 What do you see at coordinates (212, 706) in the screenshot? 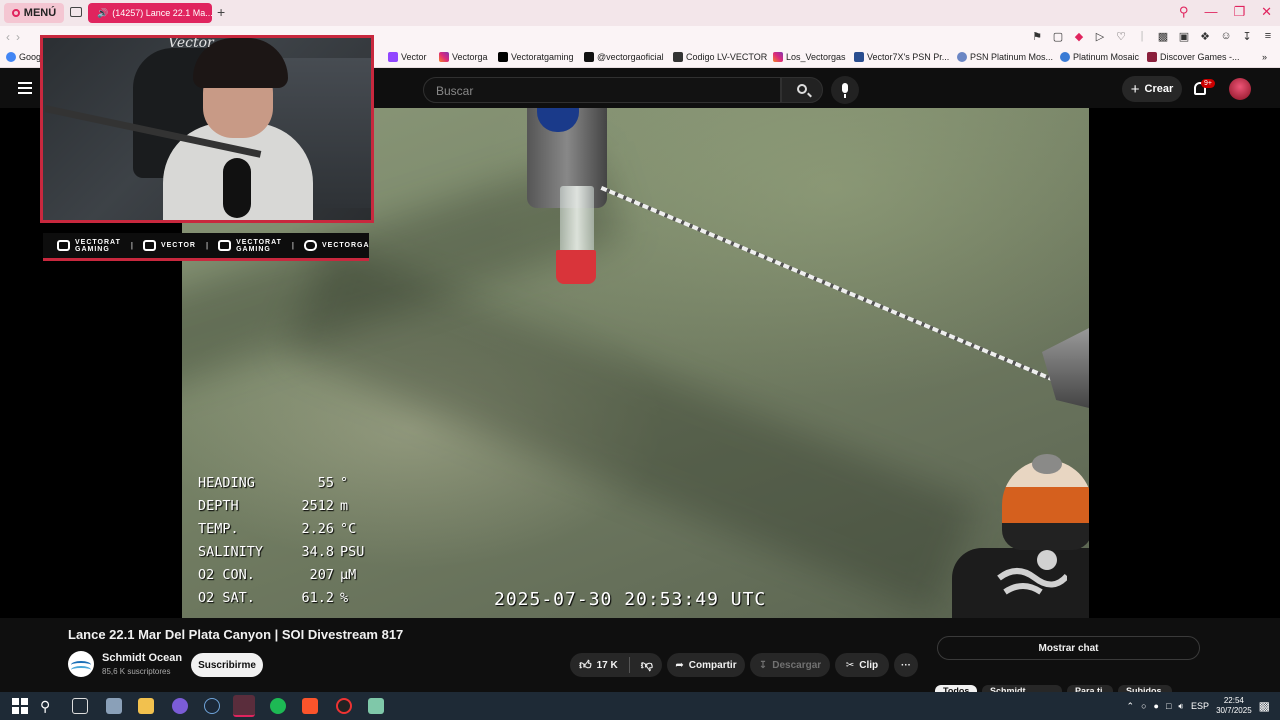
I see `steam-icon` at bounding box center [212, 706].